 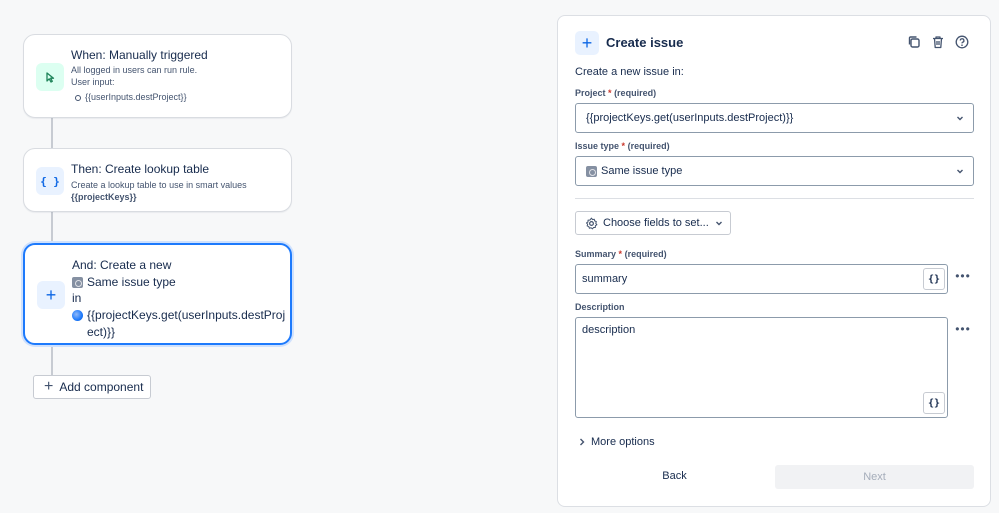 I want to click on project-label-text: Project, so click(x=590, y=93).